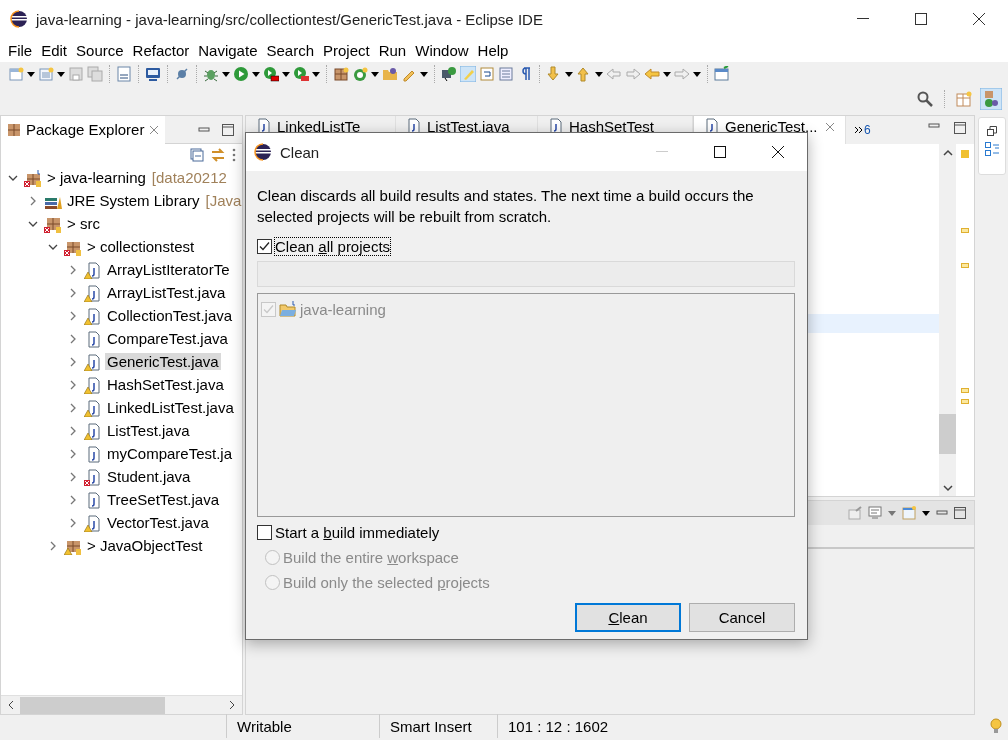 This screenshot has width=1008, height=740. What do you see at coordinates (54, 50) in the screenshot?
I see `menu-item: Edit` at bounding box center [54, 50].